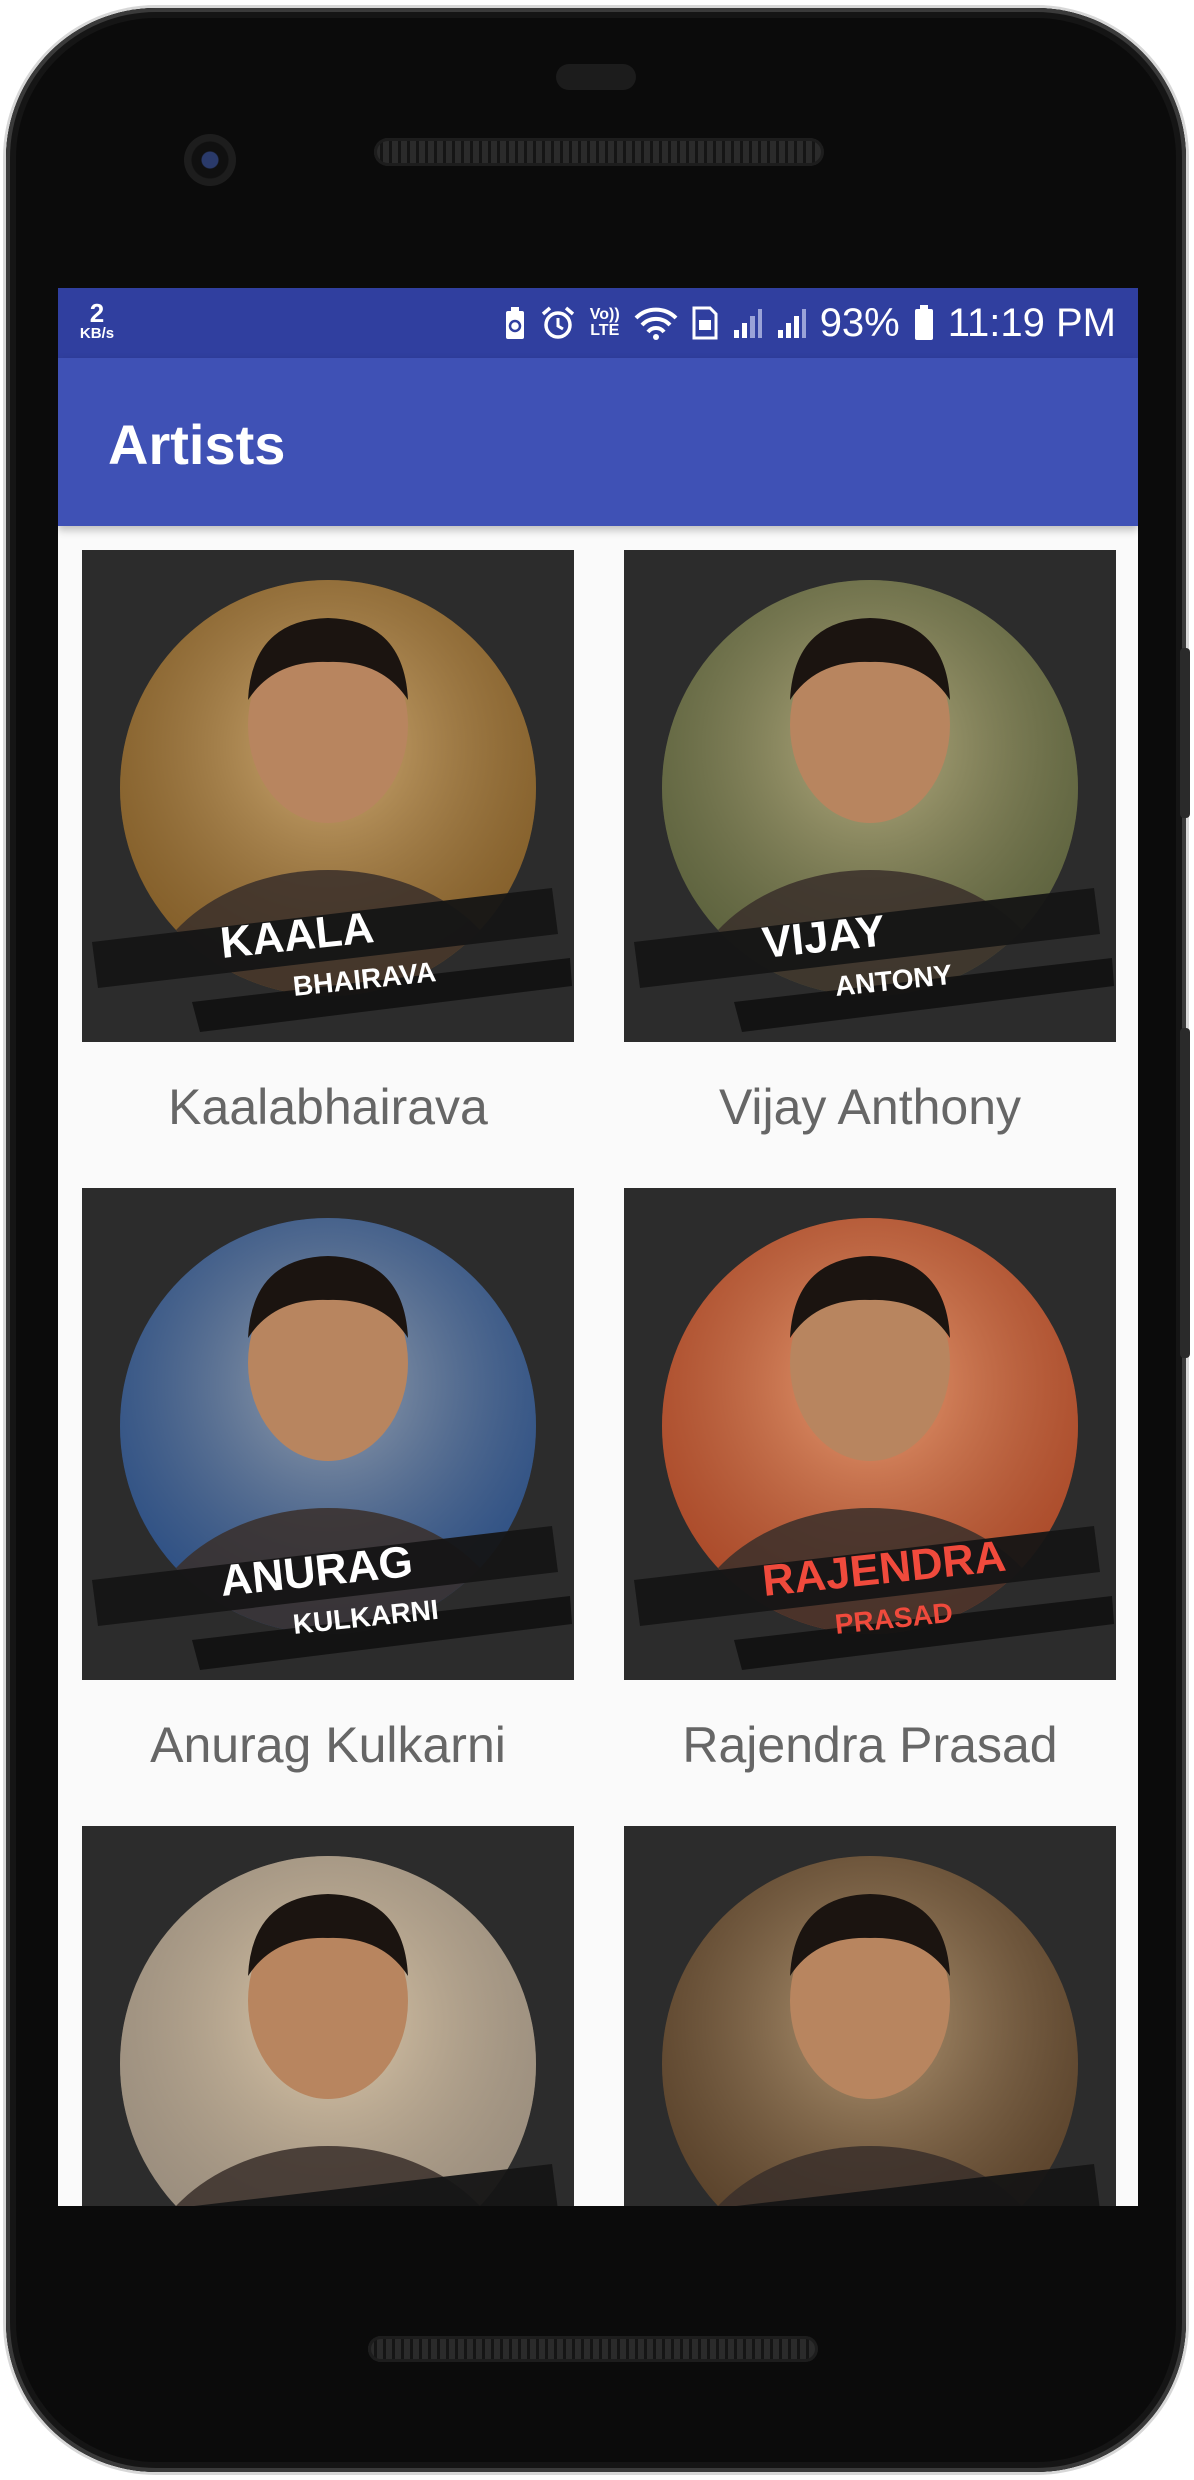  I want to click on artist-image: ANURAG KULKARNI, so click(328, 1434).